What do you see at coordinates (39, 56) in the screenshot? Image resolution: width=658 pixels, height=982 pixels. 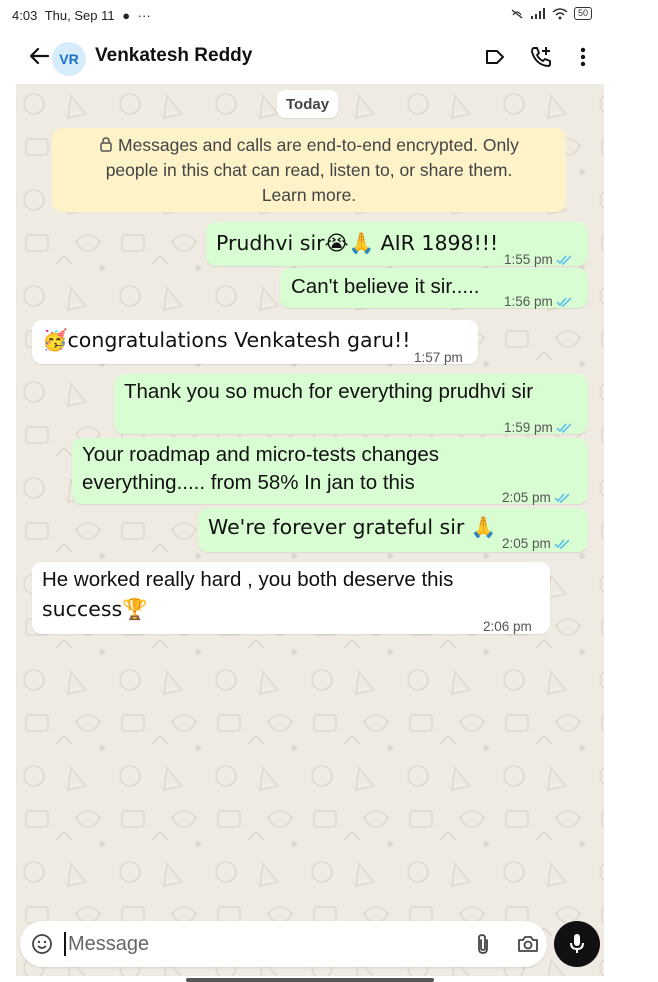 I see `arrow-left-icon` at bounding box center [39, 56].